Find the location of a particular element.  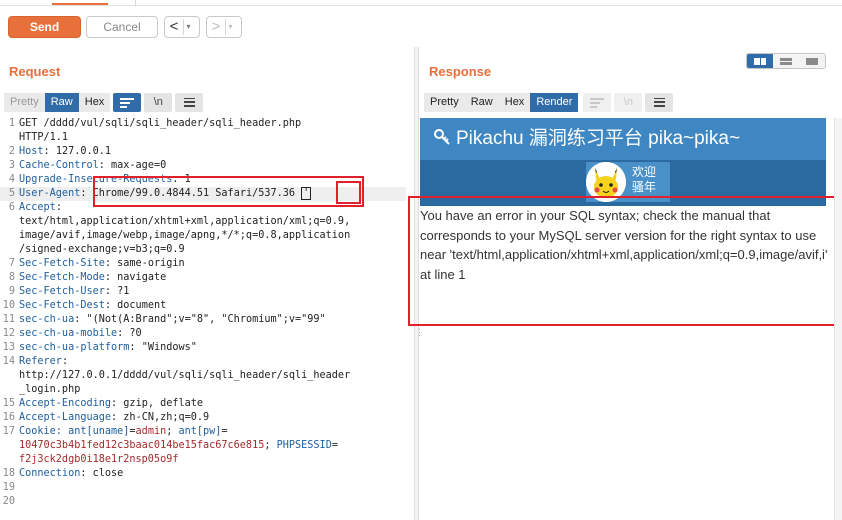

editor-line: 9 Sec-Fetch-User: ?1 is located at coordinates (203, 292).